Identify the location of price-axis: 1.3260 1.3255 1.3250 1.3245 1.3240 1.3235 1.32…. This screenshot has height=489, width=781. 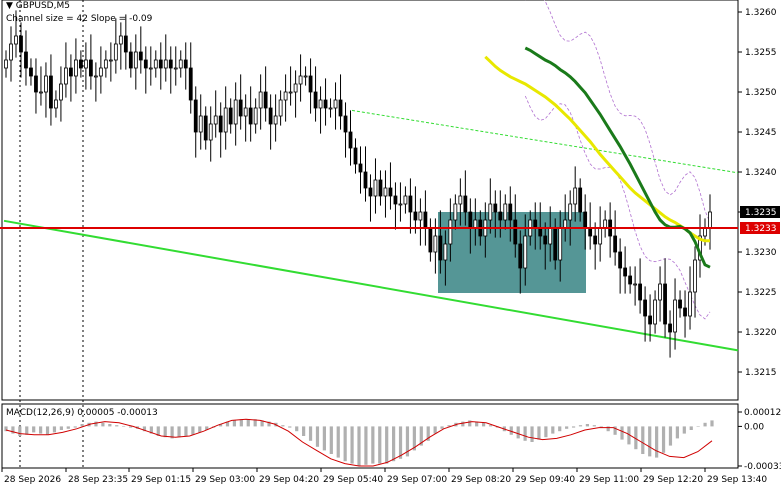
(759, 193).